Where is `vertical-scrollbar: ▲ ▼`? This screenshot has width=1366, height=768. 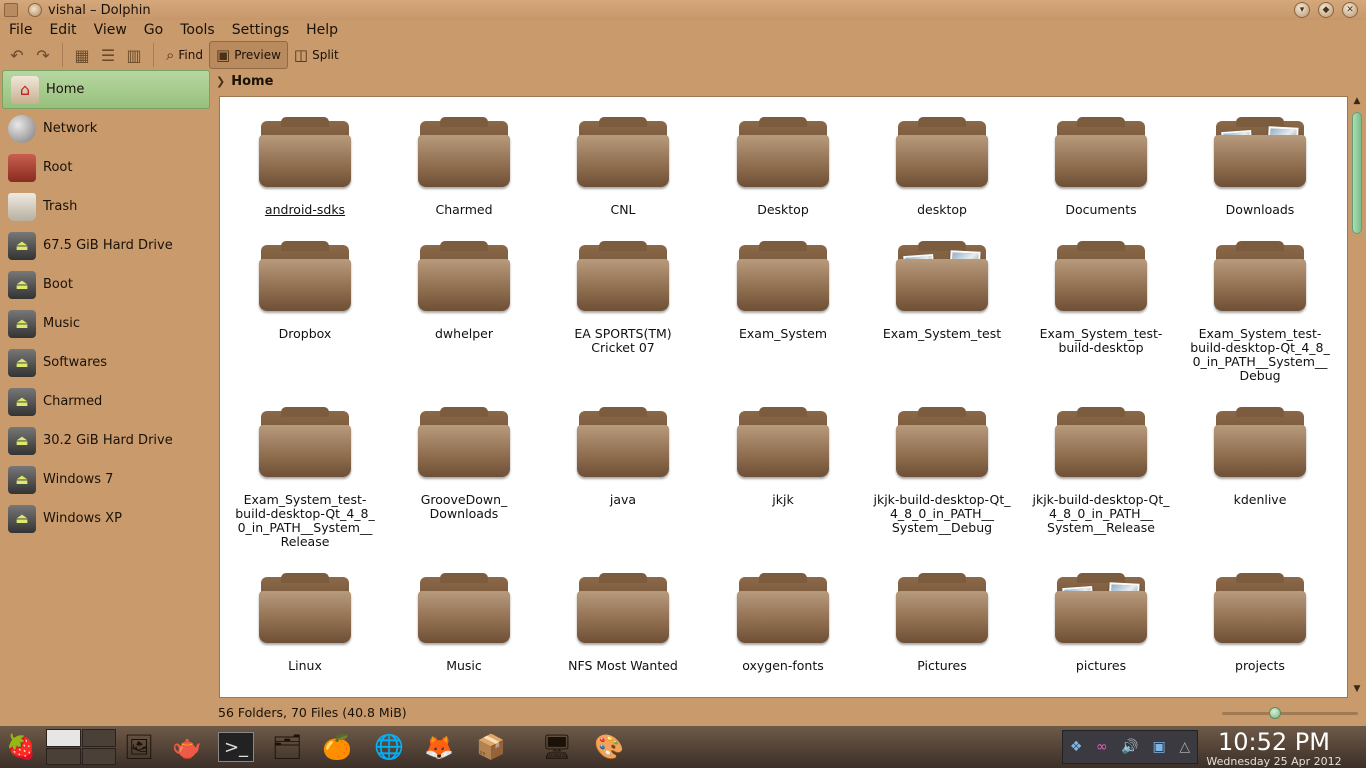 vertical-scrollbar: ▲ ▼ is located at coordinates (1357, 397).